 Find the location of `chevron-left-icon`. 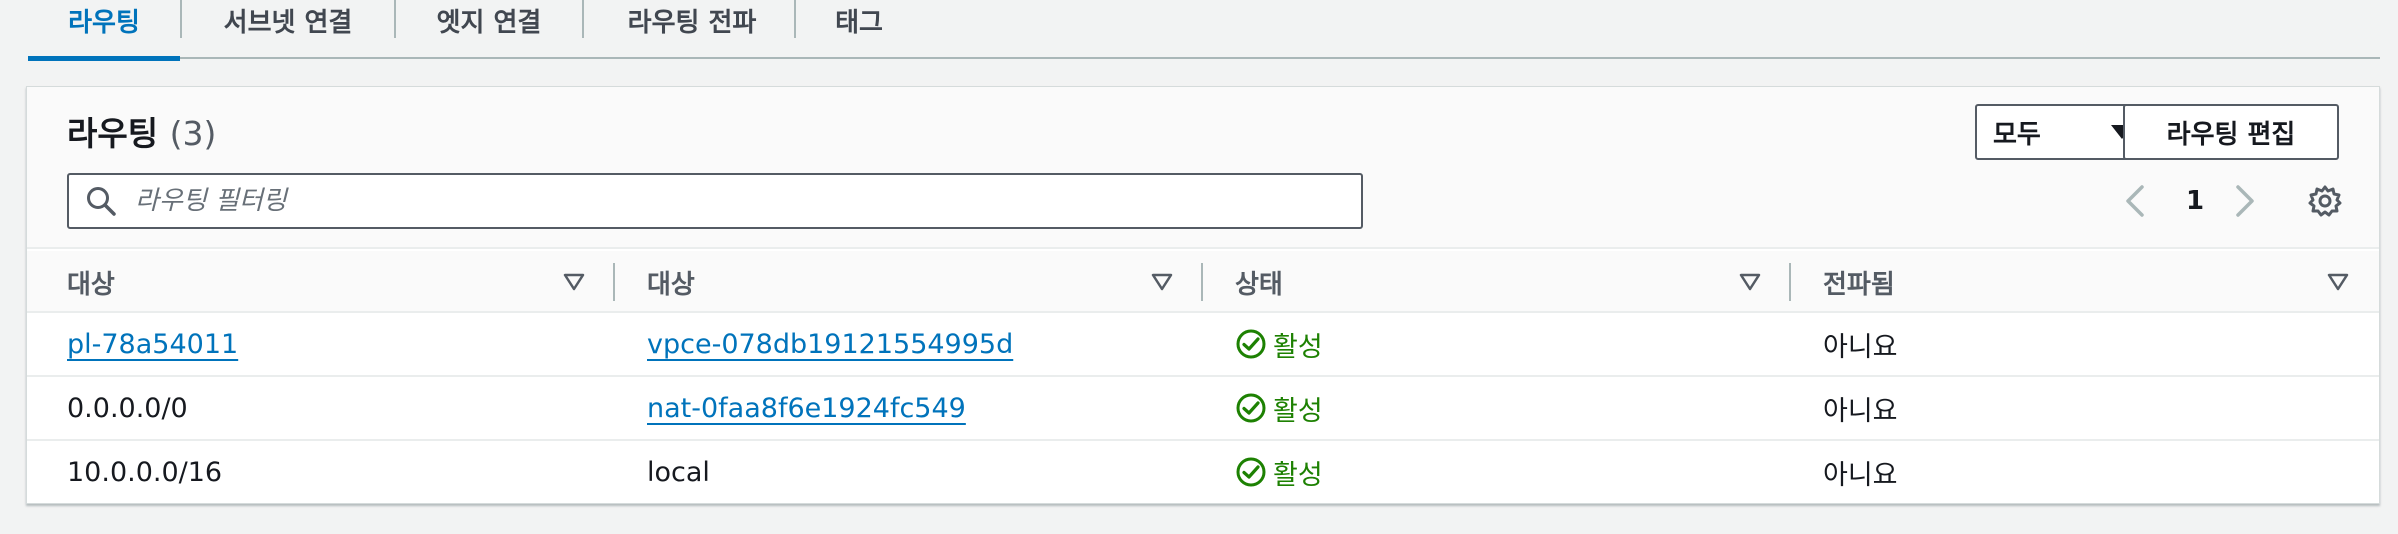

chevron-left-icon is located at coordinates (2135, 201).